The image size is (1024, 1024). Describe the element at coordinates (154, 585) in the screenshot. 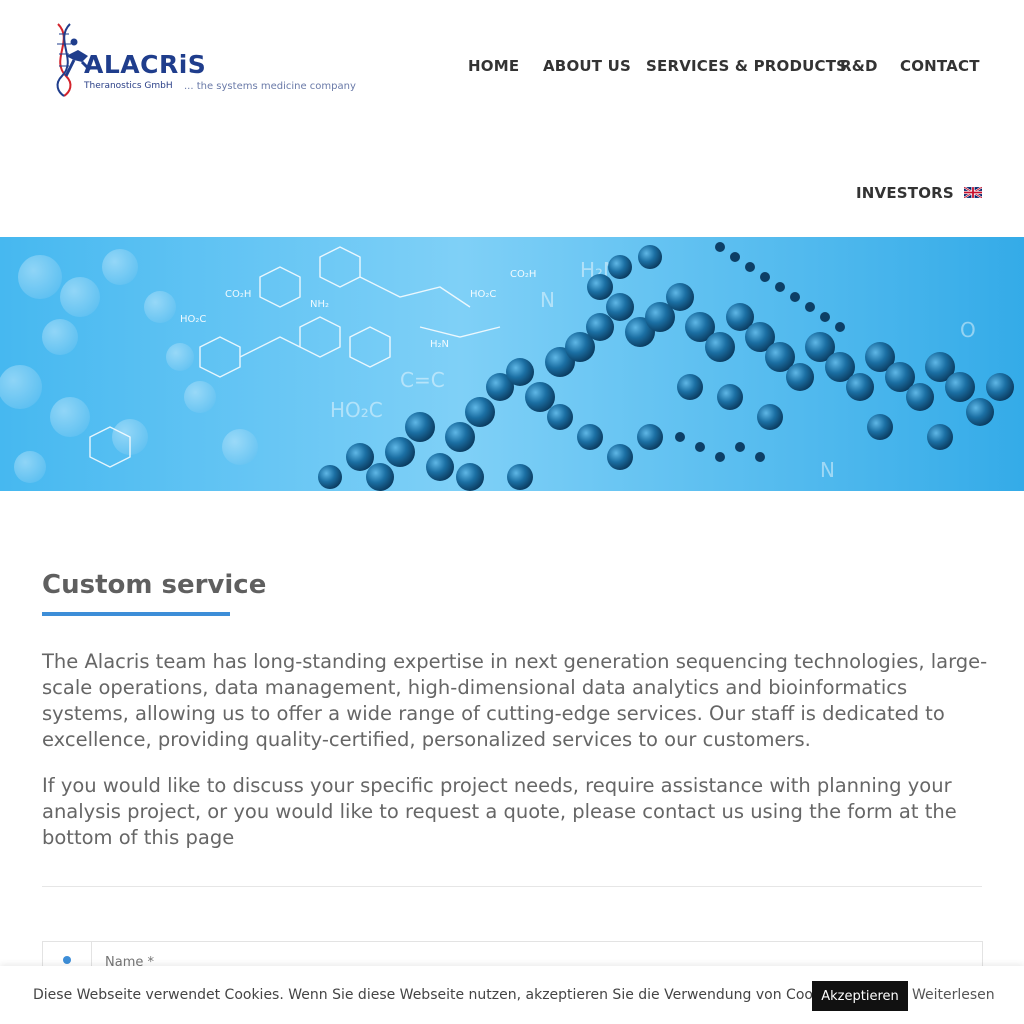

I see `page-title: Custom service` at that location.